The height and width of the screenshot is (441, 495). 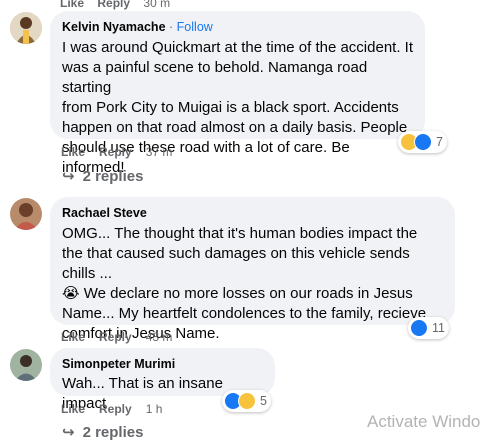 What do you see at coordinates (424, 421) in the screenshot?
I see `activate-windows-watermark: Activate Windo` at bounding box center [424, 421].